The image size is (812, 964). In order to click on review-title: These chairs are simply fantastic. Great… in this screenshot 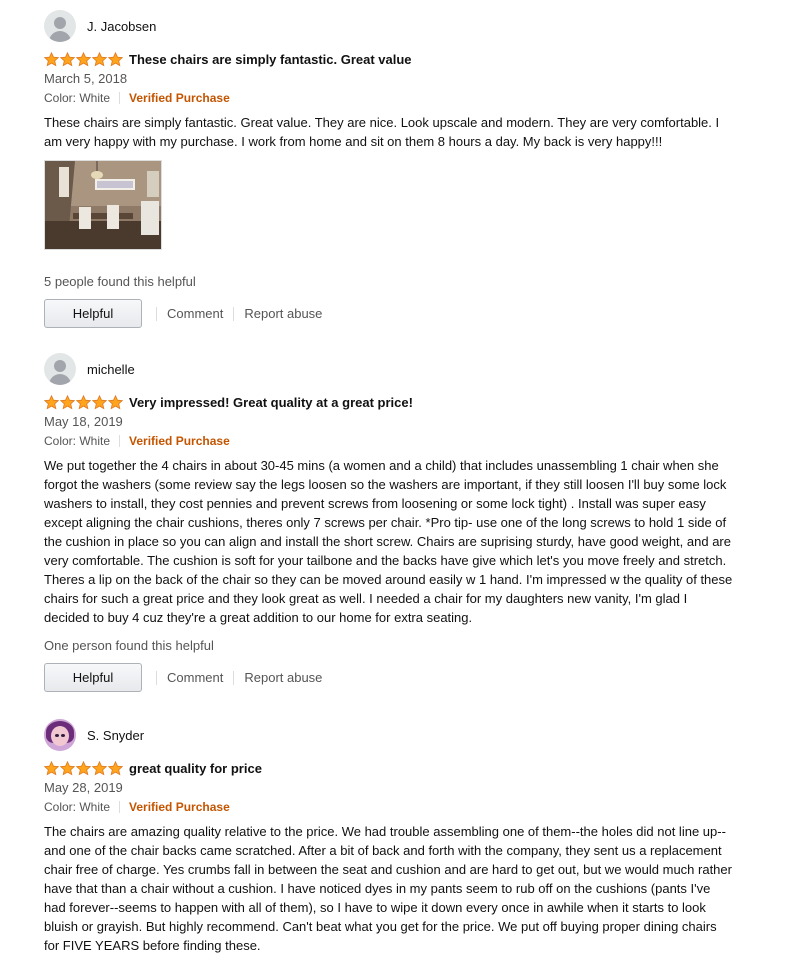, I will do `click(270, 59)`.